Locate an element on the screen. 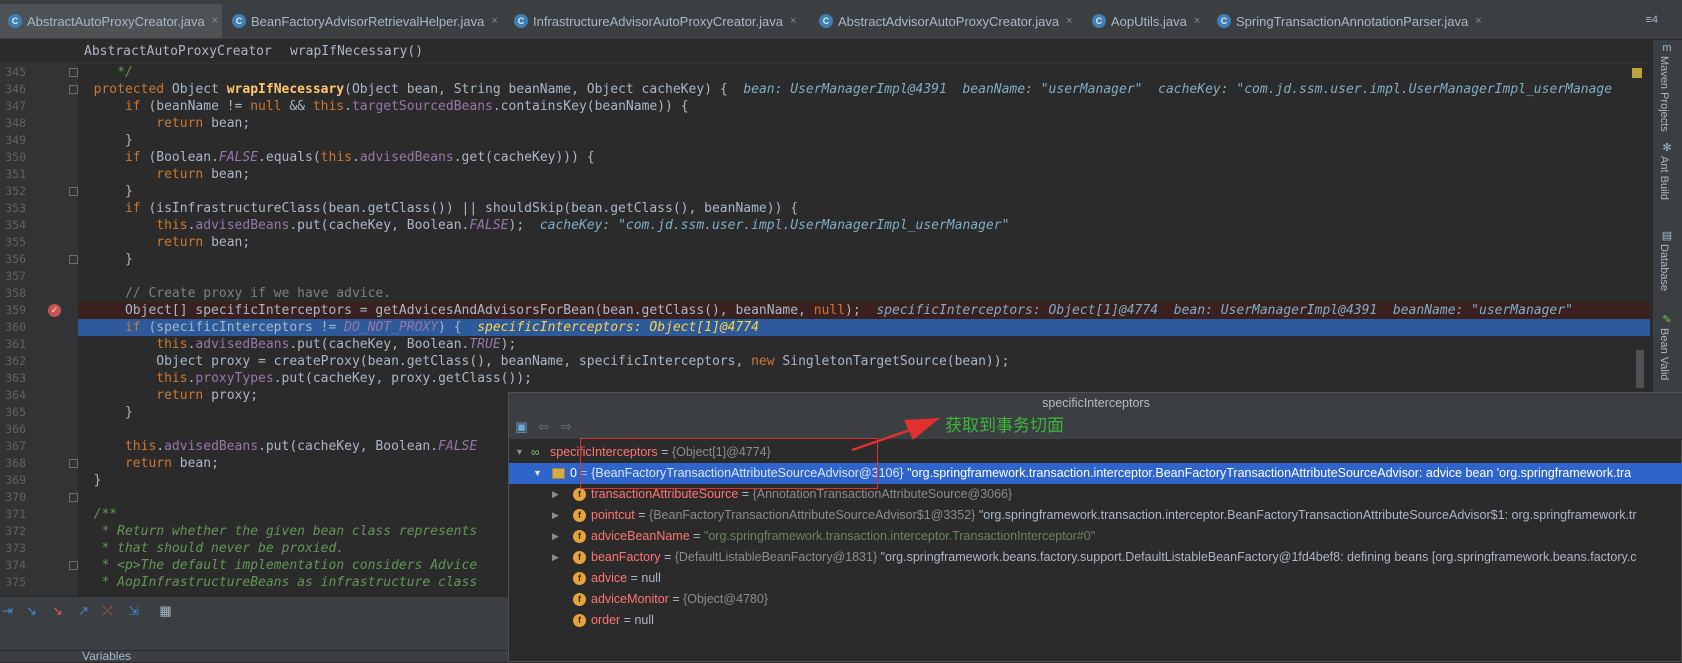 The width and height of the screenshot is (1682, 663). popup-toolbar: ▣ ⇦ ⇨ is located at coordinates (1095, 427).